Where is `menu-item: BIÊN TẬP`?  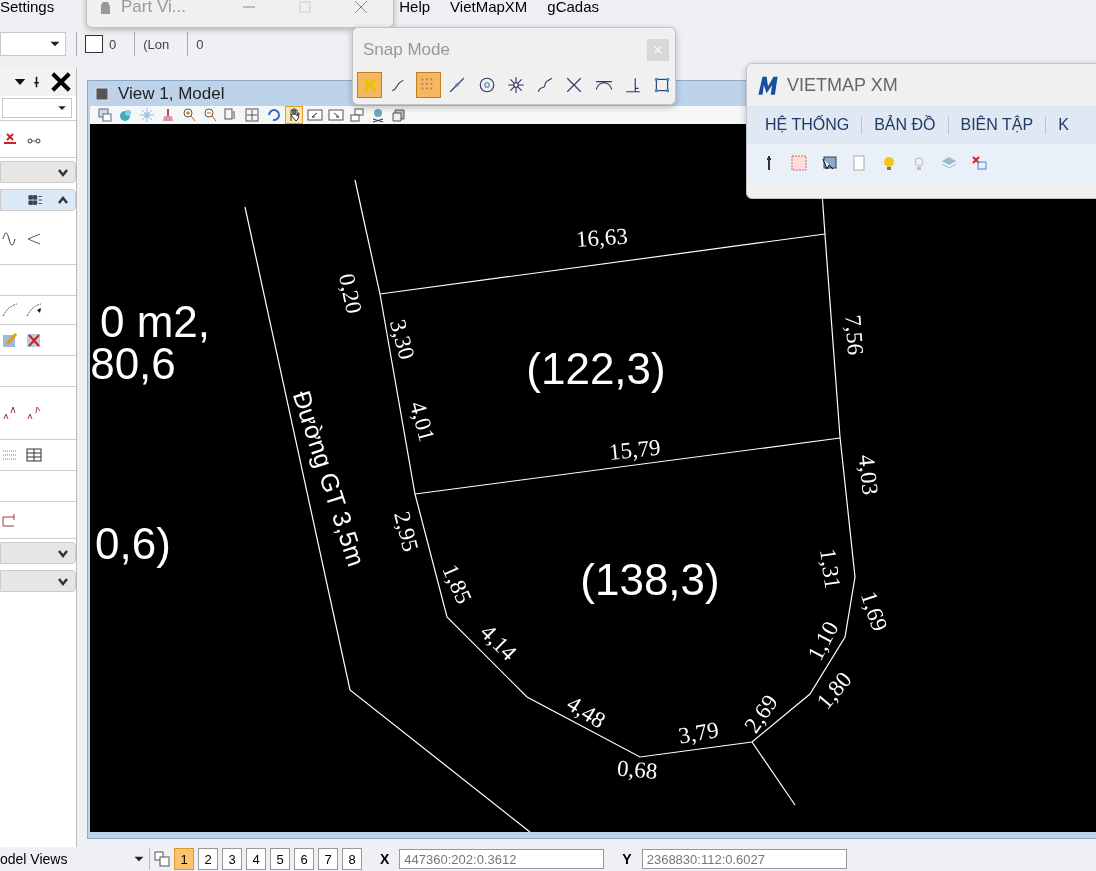
menu-item: BIÊN TẬP is located at coordinates (996, 125).